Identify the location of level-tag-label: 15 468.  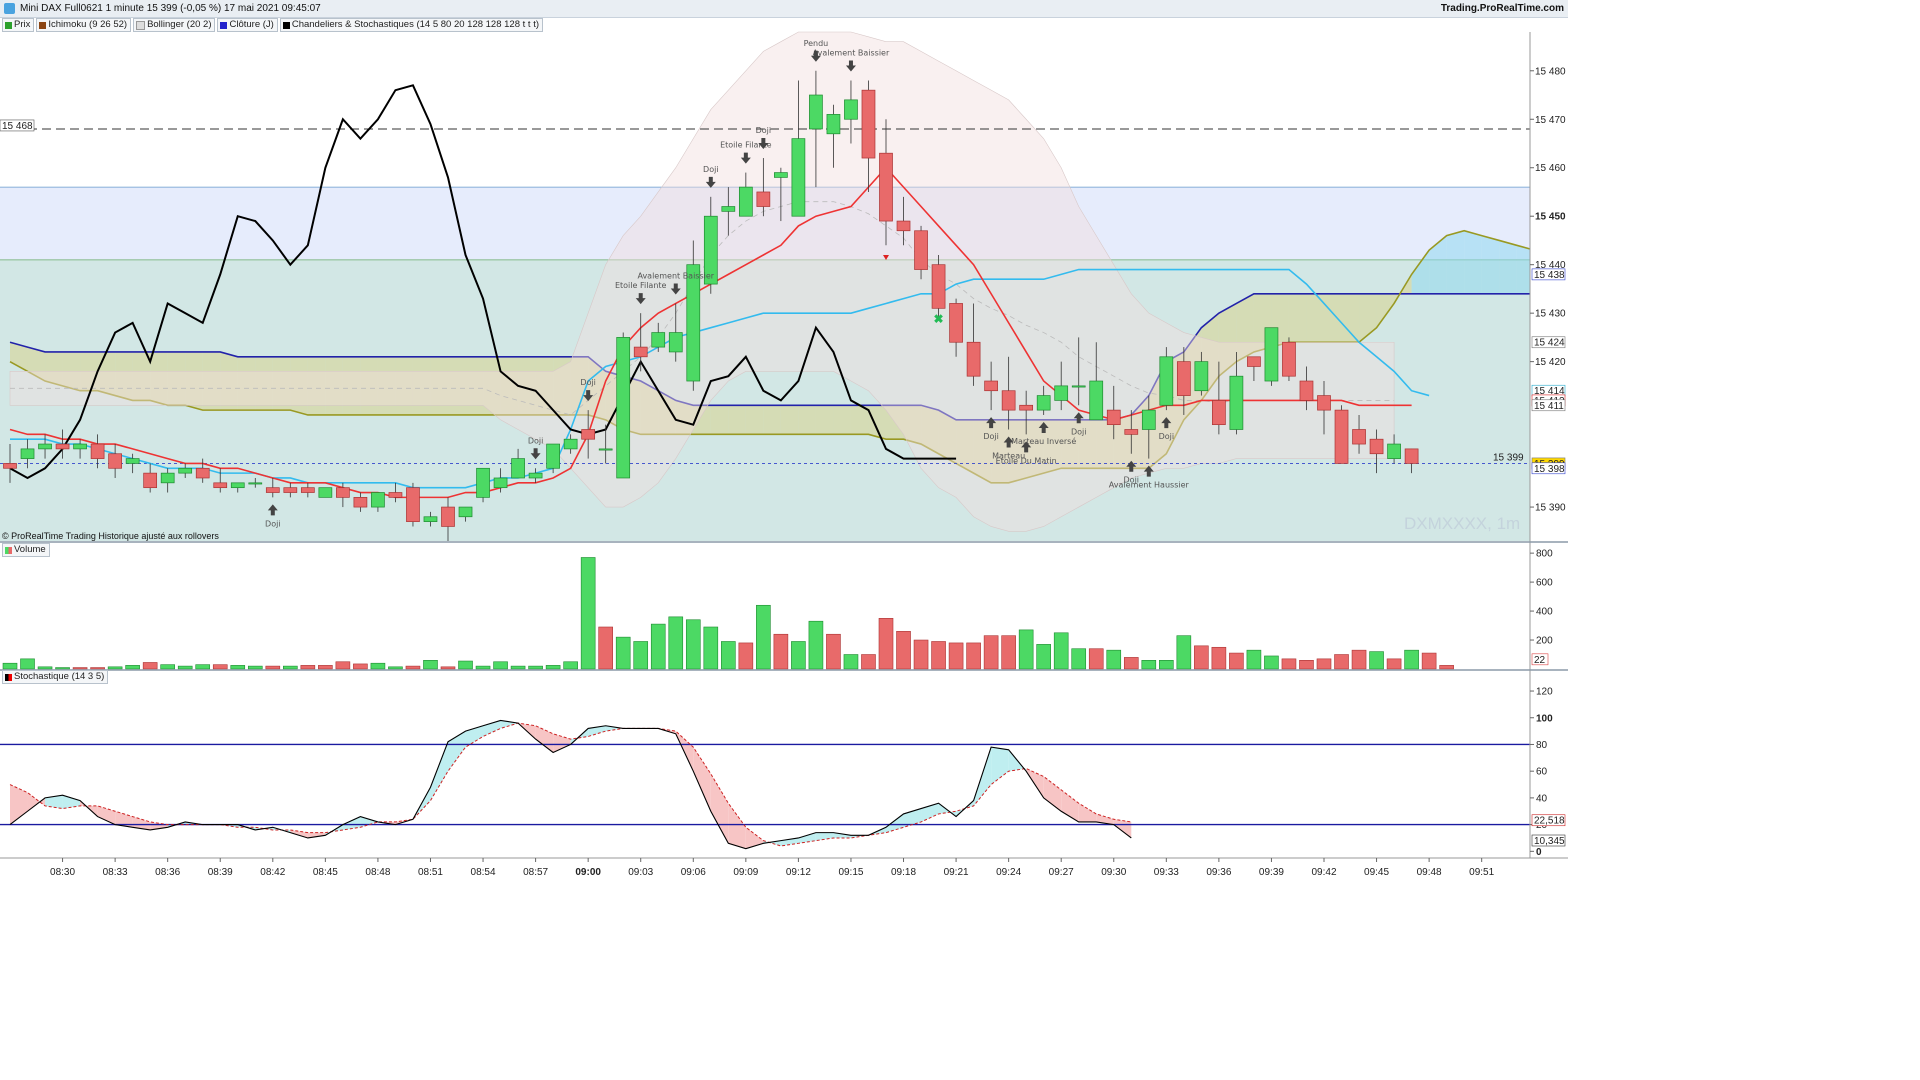
(17, 126).